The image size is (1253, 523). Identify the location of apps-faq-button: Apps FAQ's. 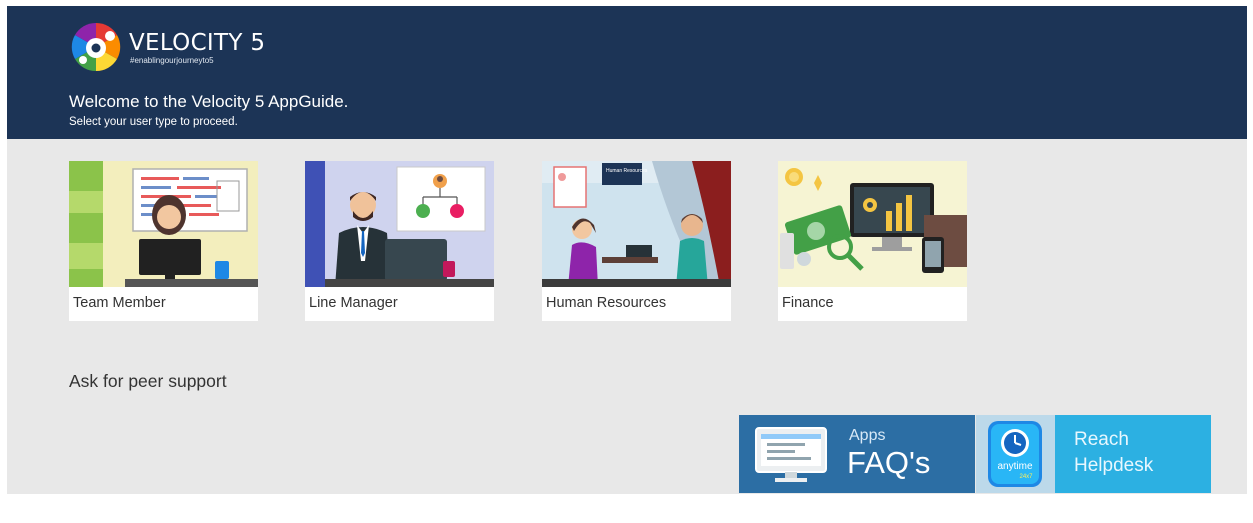
(857, 454).